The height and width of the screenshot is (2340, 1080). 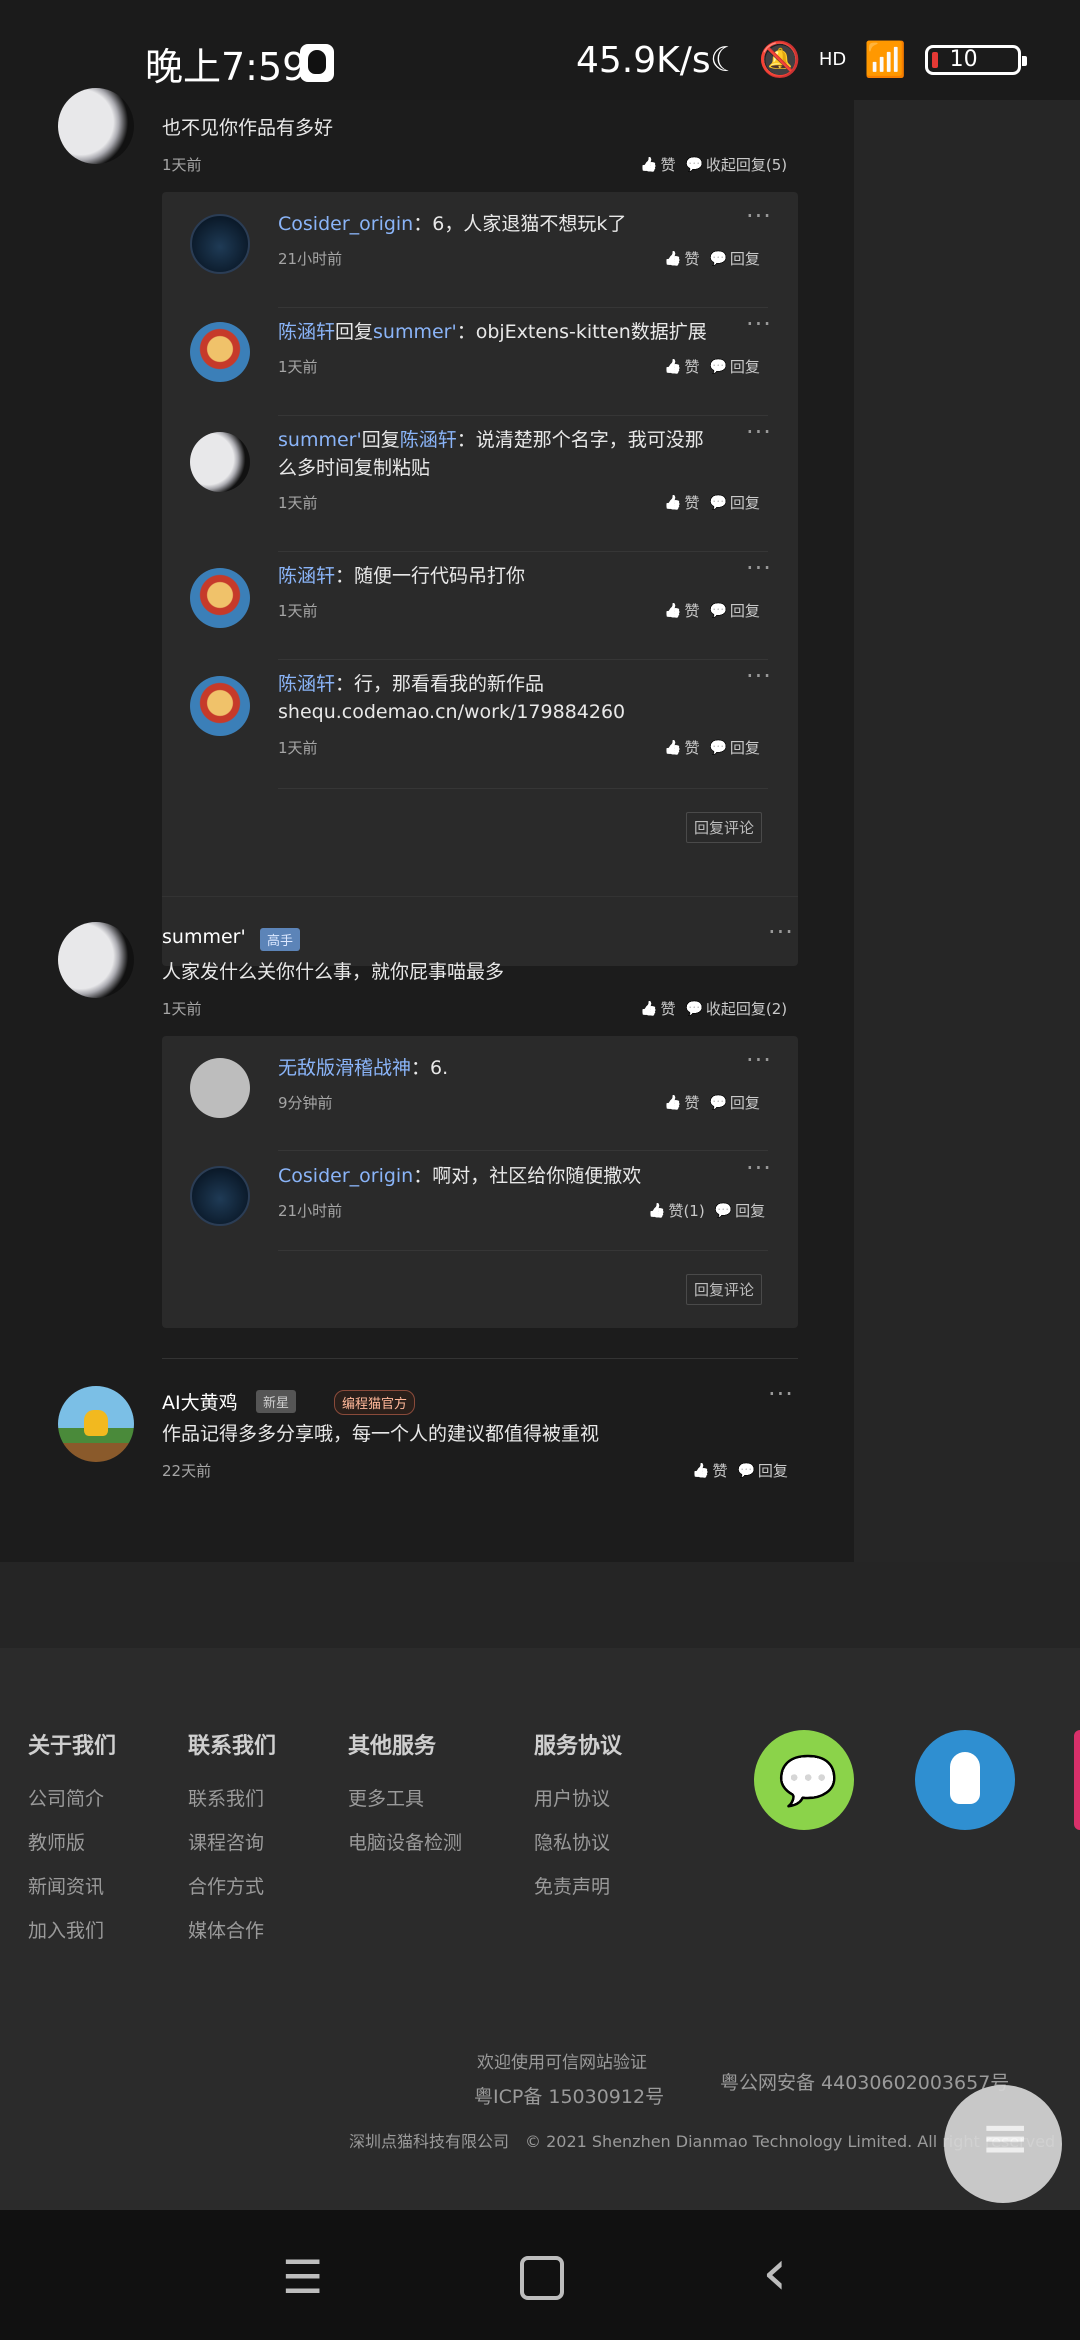 What do you see at coordinates (775, 2273) in the screenshot?
I see `back-icon: ‹` at bounding box center [775, 2273].